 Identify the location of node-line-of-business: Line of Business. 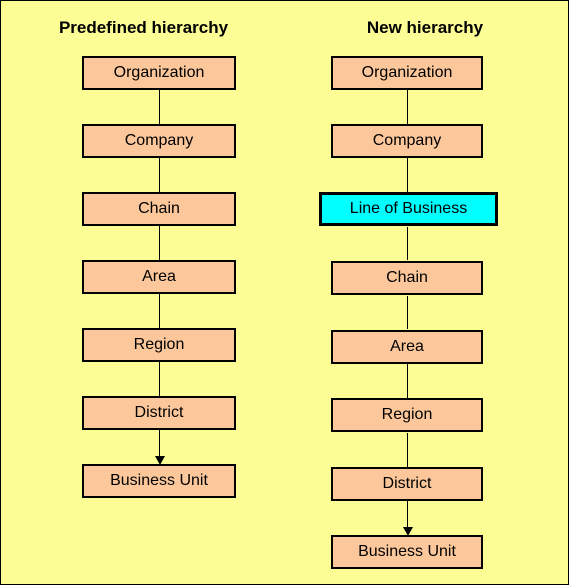
(408, 209).